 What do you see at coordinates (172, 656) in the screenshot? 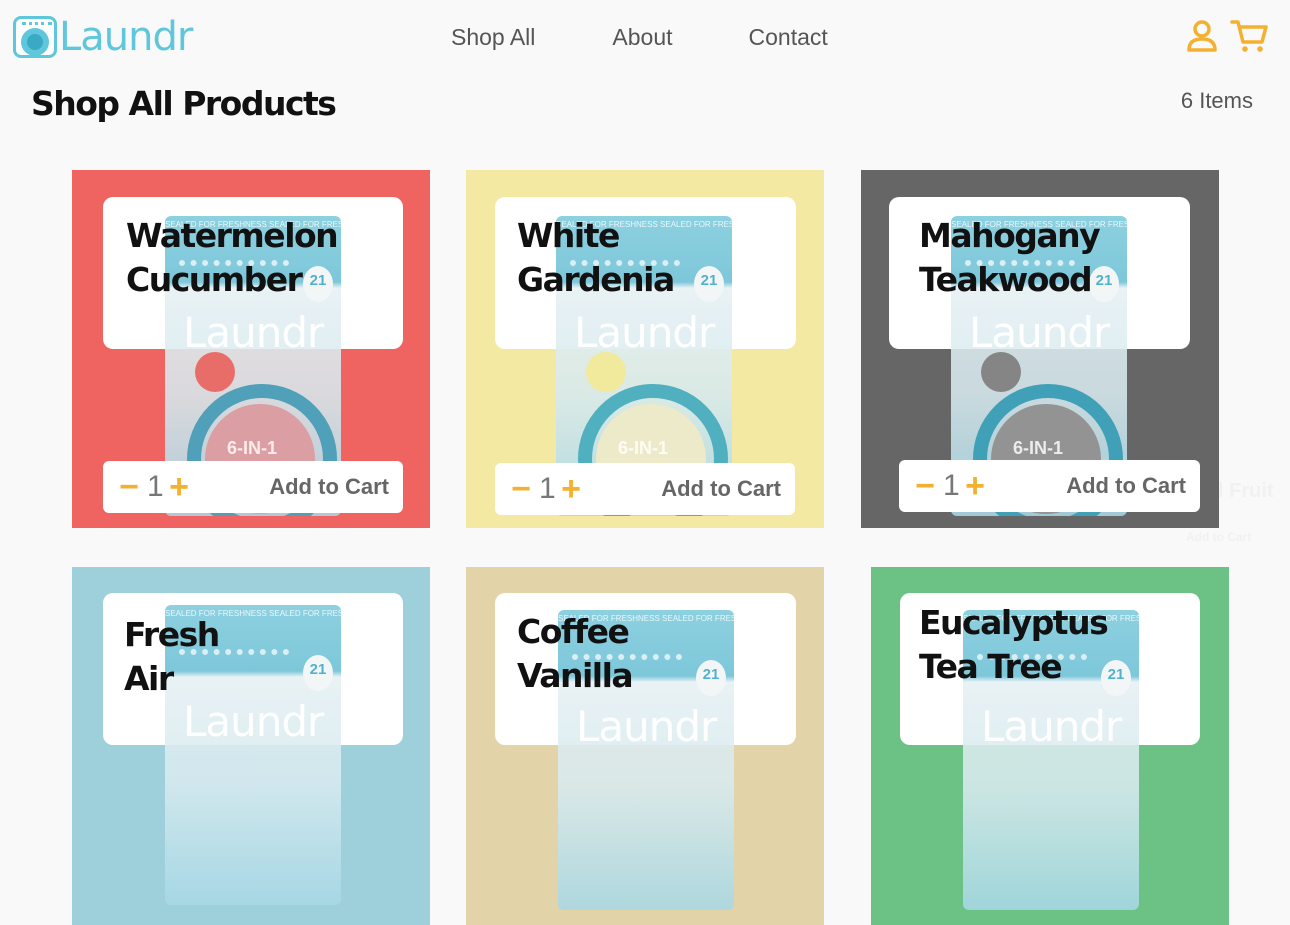
I see `product-name: Fresh Air` at bounding box center [172, 656].